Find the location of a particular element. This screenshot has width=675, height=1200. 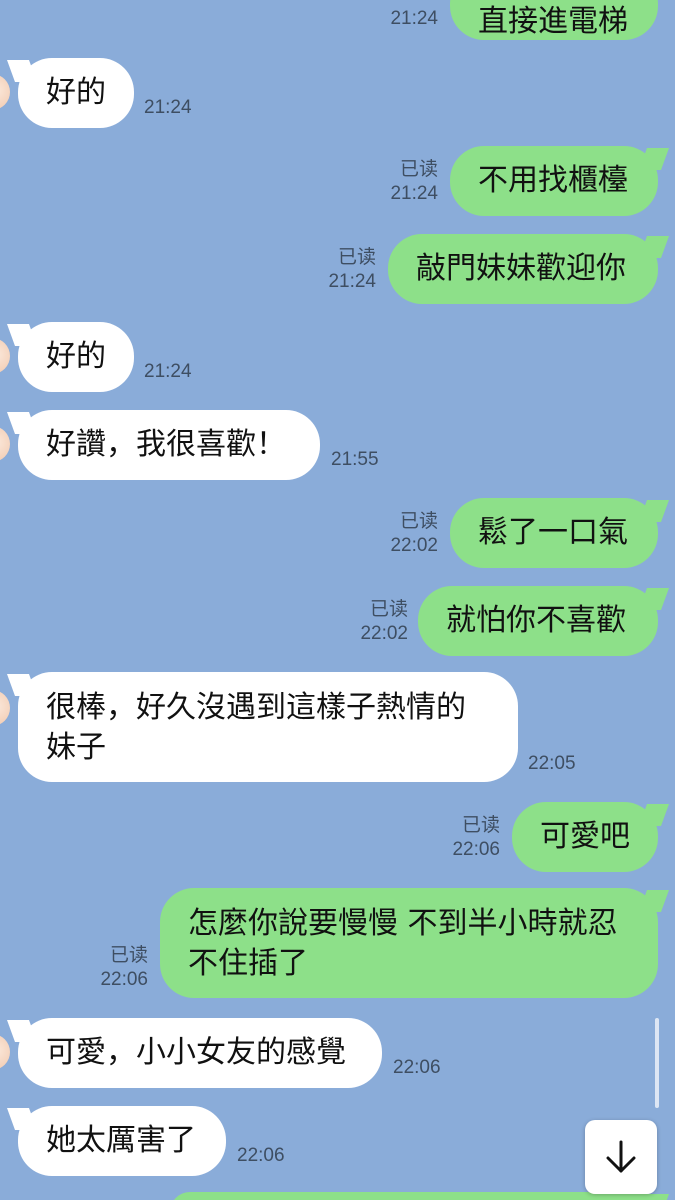

incoming-message: 好讚，我很喜歡！ is located at coordinates (169, 445).